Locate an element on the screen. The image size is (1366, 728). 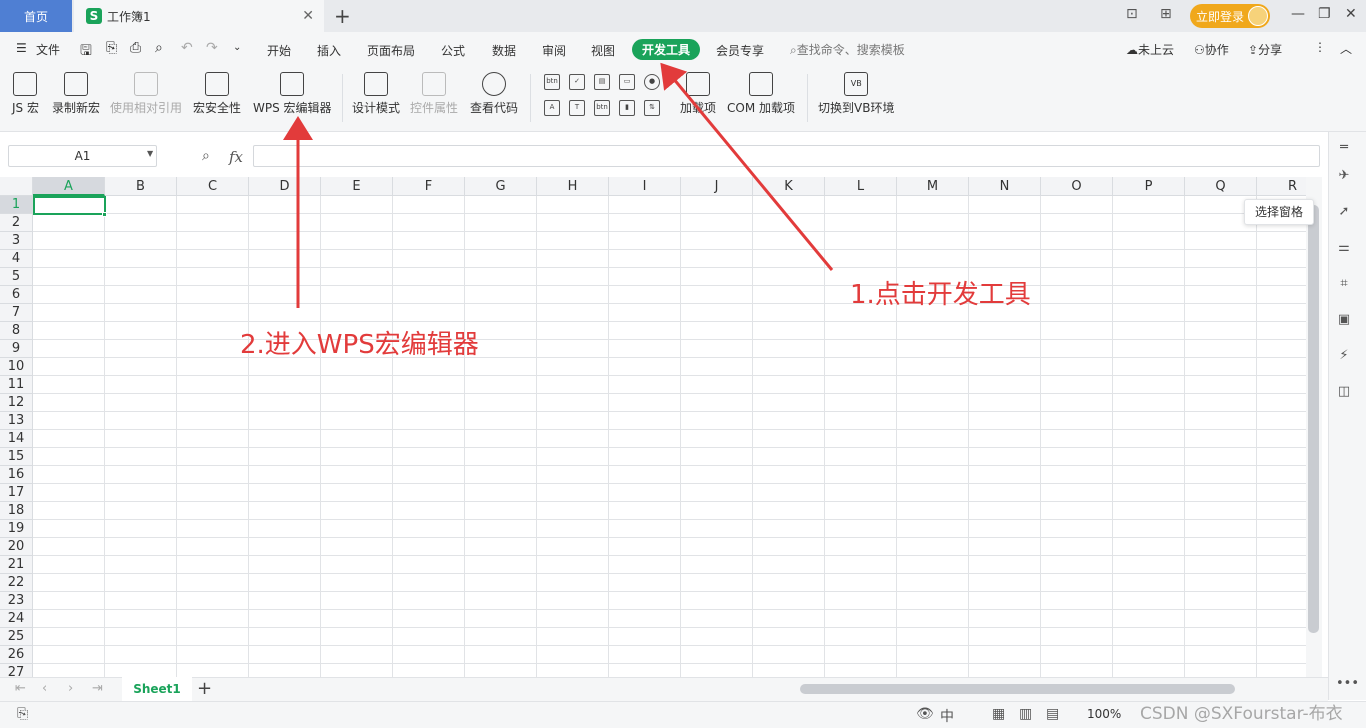
column-header: C is located at coordinates (213, 186).